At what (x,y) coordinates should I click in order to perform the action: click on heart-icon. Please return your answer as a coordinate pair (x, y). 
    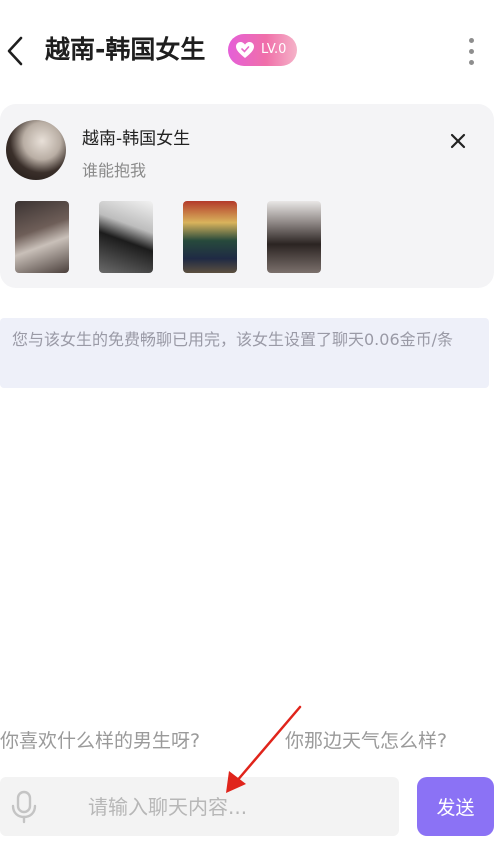
    Looking at the image, I should click on (245, 50).